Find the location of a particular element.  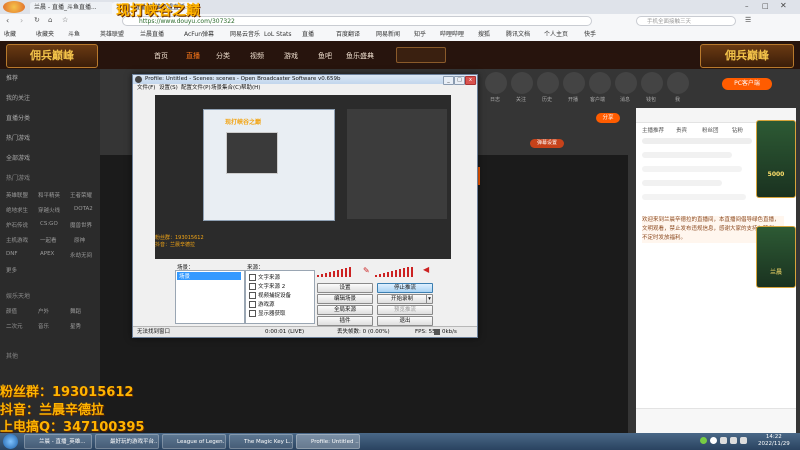

gift-card: 5000 is located at coordinates (776, 159).